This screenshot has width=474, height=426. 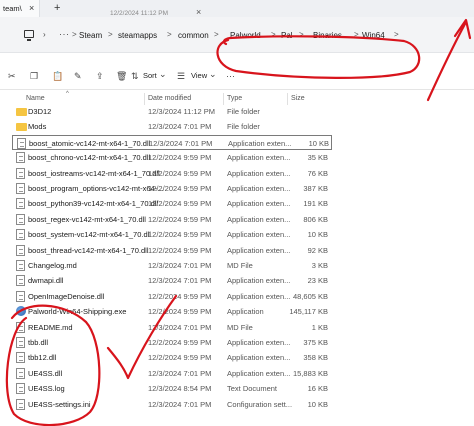 I want to click on file-name: Mods, so click(x=37, y=127).